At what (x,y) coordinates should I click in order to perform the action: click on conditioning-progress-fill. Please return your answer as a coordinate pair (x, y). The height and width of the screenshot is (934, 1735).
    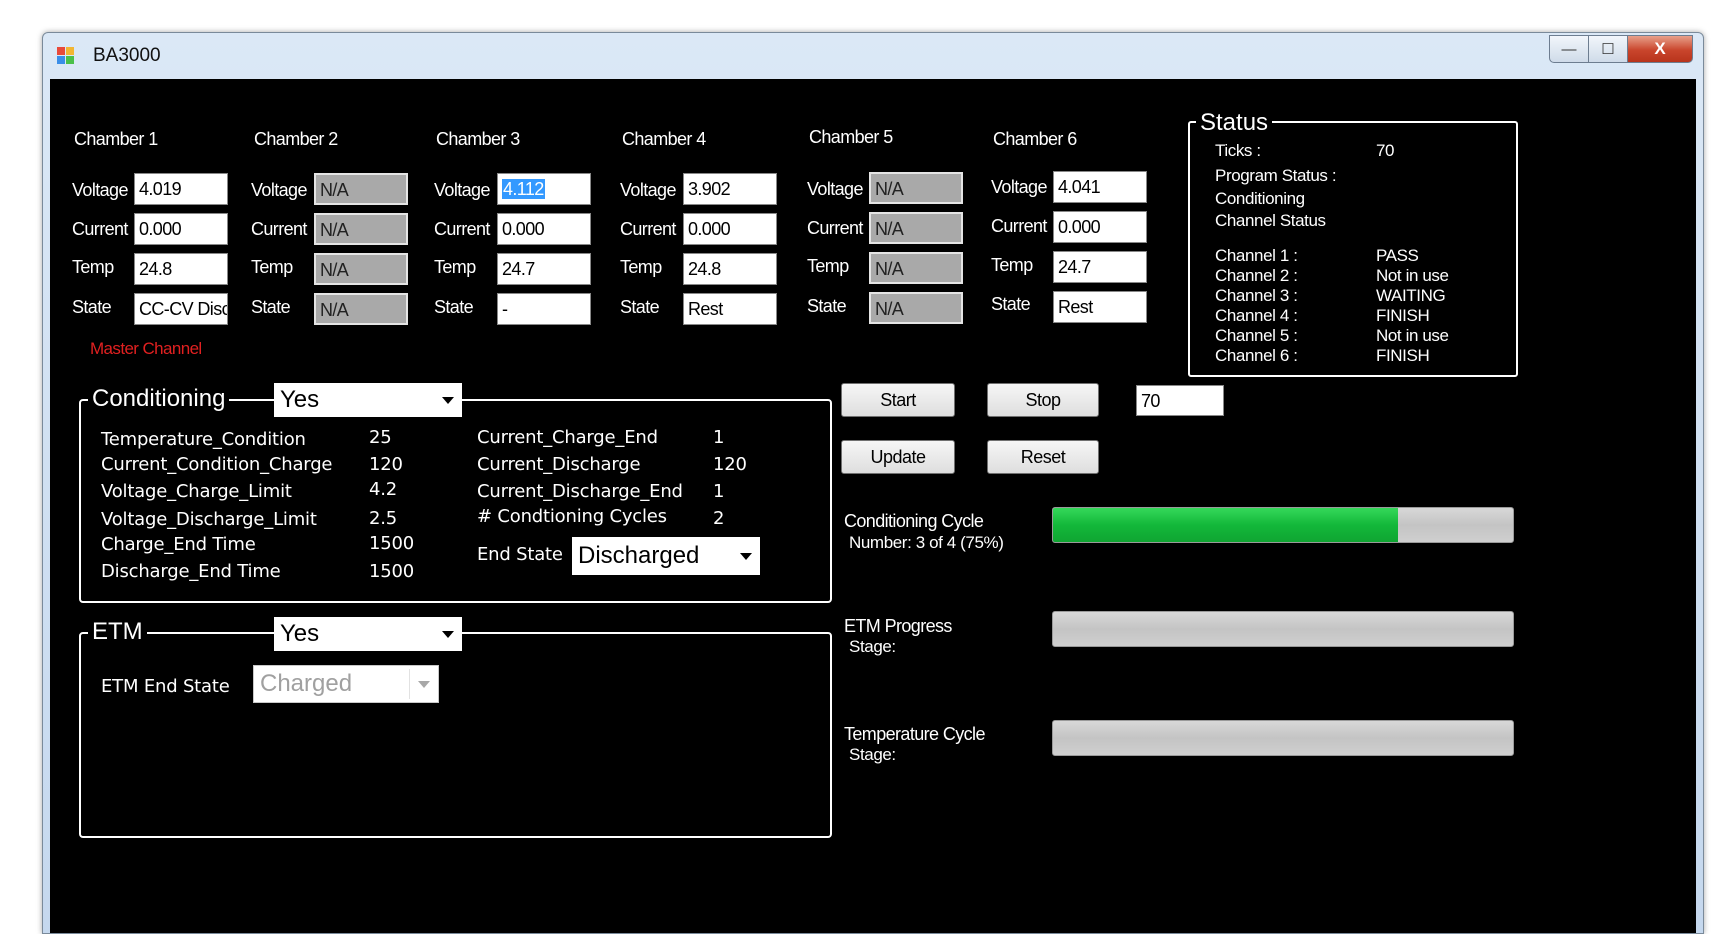
    Looking at the image, I should click on (1225, 525).